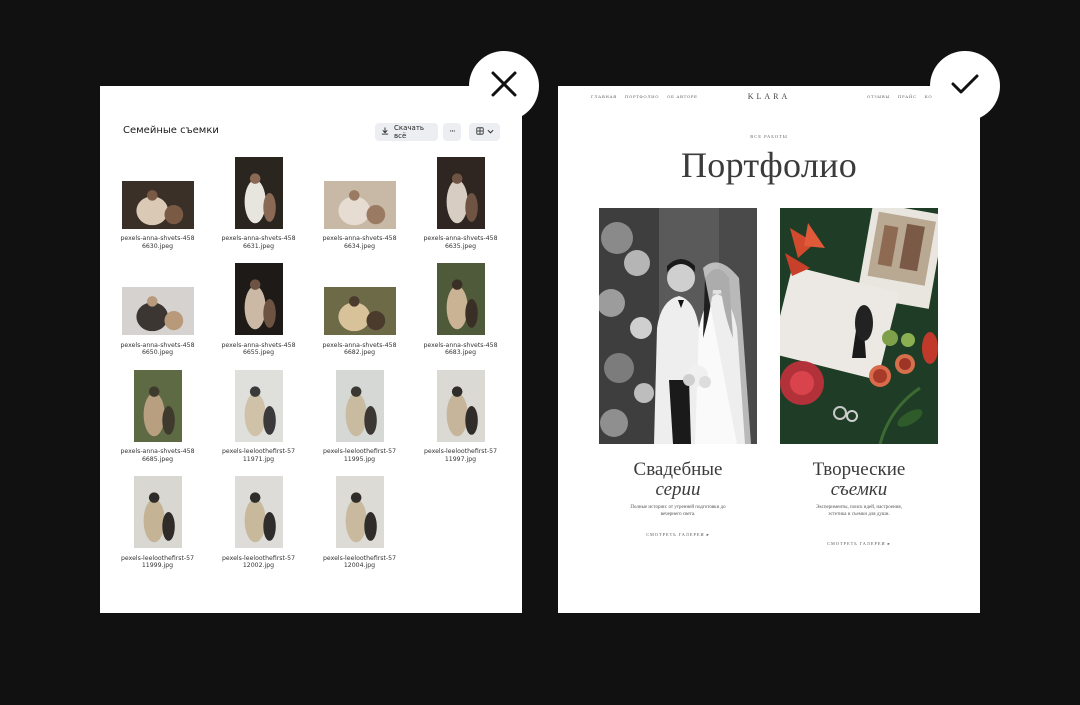 Image resolution: width=1080 pixels, height=705 pixels. I want to click on file-tile: pexels-leeloothefirst-57 11999.jpg, so click(157, 528).